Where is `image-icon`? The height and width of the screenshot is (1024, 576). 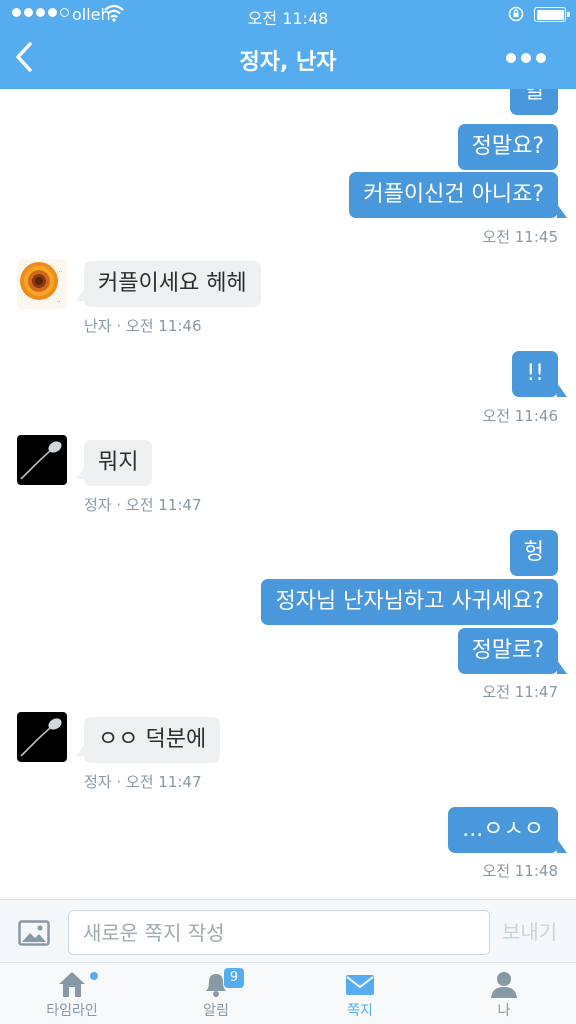 image-icon is located at coordinates (34, 933).